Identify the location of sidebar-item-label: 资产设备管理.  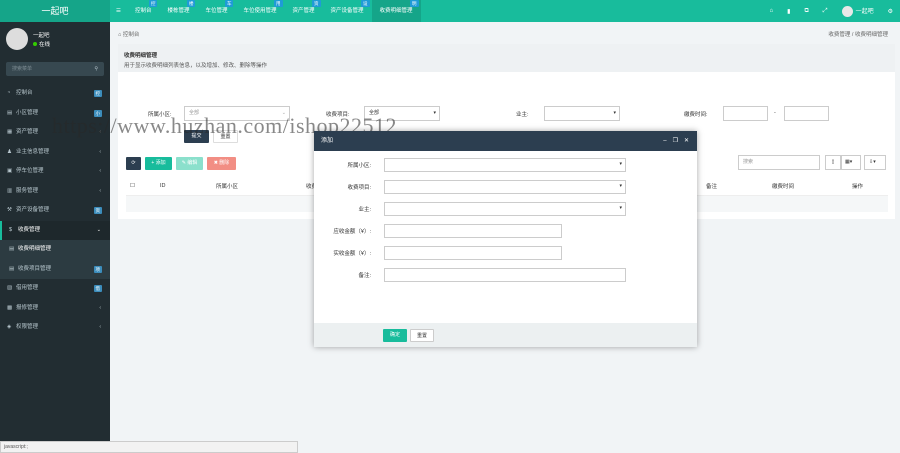
(33, 210).